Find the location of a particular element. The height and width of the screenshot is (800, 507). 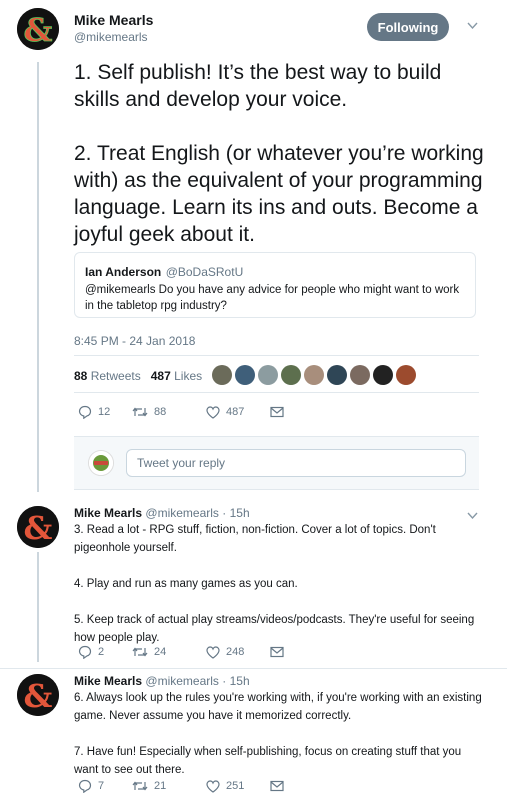

chevron-down-icon is located at coordinates (472, 27).